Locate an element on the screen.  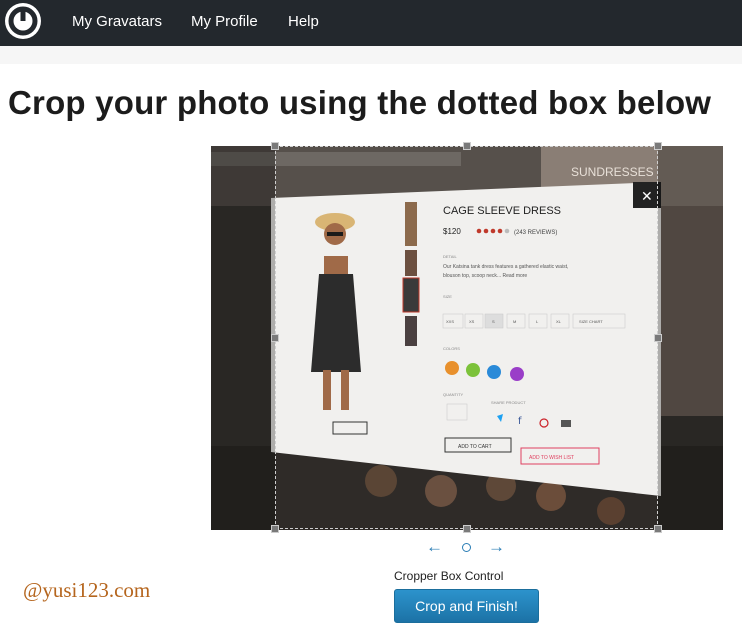
crop-handle-right is located at coordinates (658, 338).